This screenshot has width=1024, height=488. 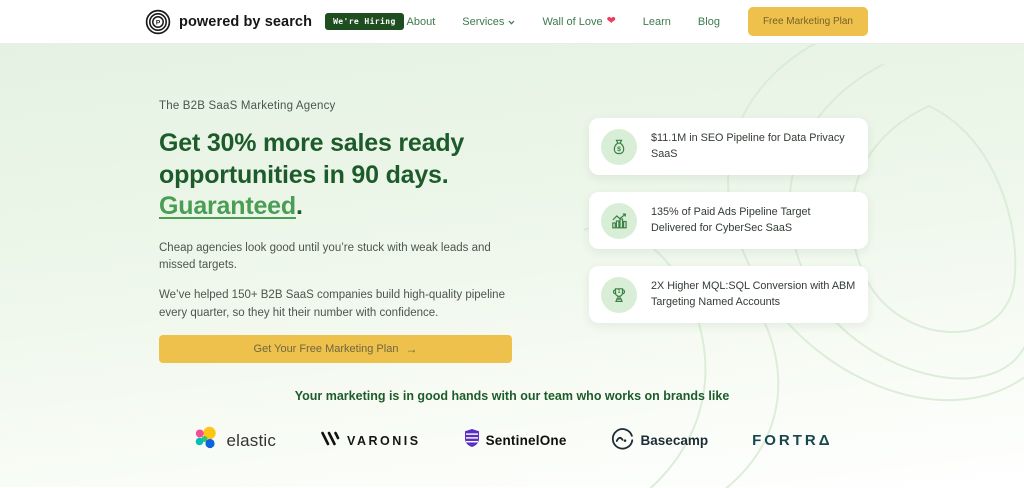 I want to click on nav-item-wall-of-love: Wall of Love ❤, so click(x=578, y=22).